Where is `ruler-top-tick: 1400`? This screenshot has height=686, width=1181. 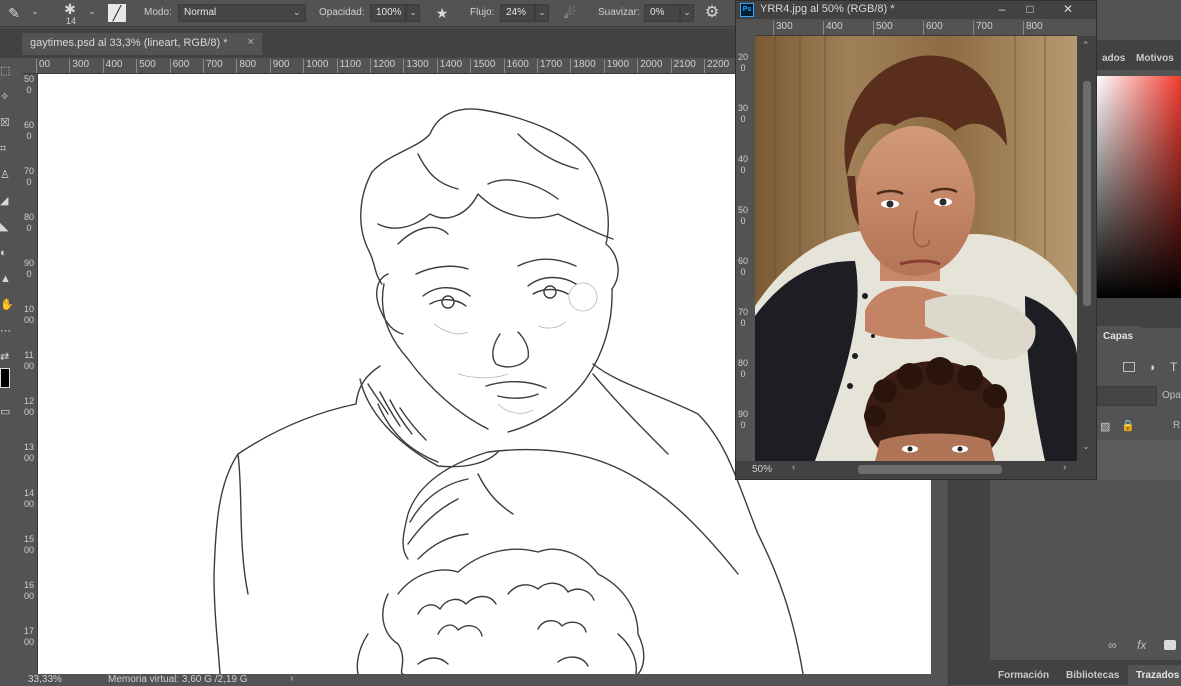
ruler-top-tick: 1400 is located at coordinates (449, 66).